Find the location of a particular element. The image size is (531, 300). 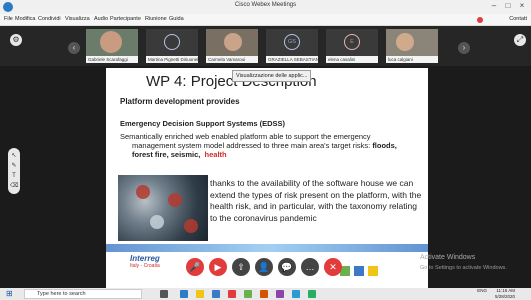

participant-tile: Martina Pignetti Diriuonelli is located at coordinates (172, 46).